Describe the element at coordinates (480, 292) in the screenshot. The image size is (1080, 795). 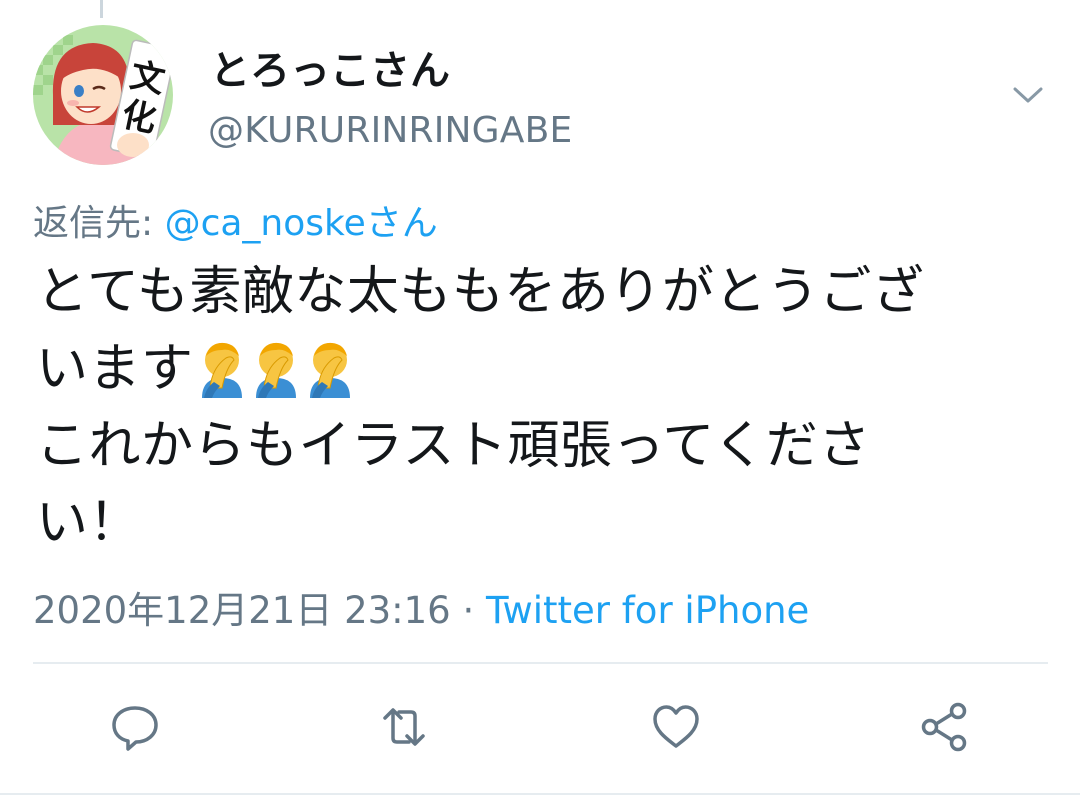
I see `tweet-text-line: とても素敵な太ももをありがとうござ` at that location.